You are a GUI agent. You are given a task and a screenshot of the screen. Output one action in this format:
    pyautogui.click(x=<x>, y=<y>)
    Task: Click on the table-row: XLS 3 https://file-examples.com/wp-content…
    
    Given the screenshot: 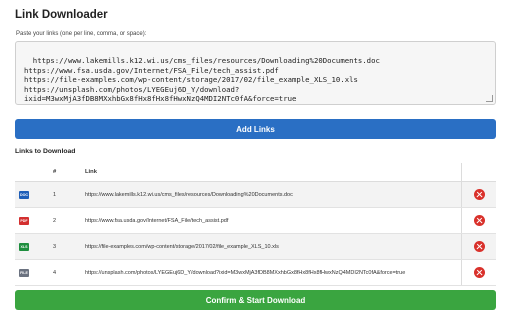 What is the action you would take?
    pyautogui.click(x=255, y=246)
    